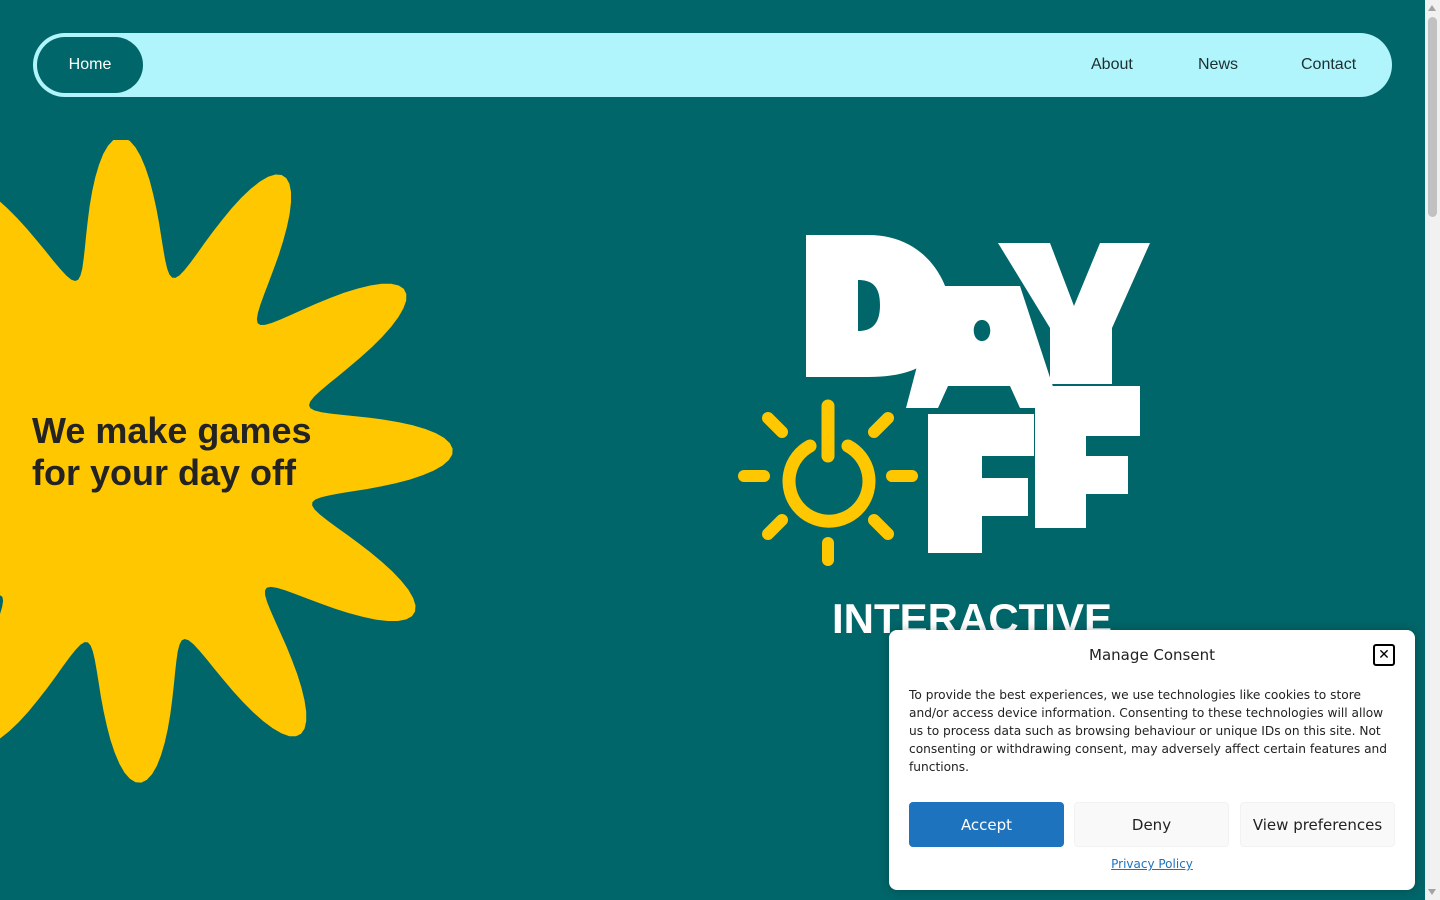 This screenshot has height=900, width=1440. I want to click on view-preferences-button: View preferences, so click(1317, 824).